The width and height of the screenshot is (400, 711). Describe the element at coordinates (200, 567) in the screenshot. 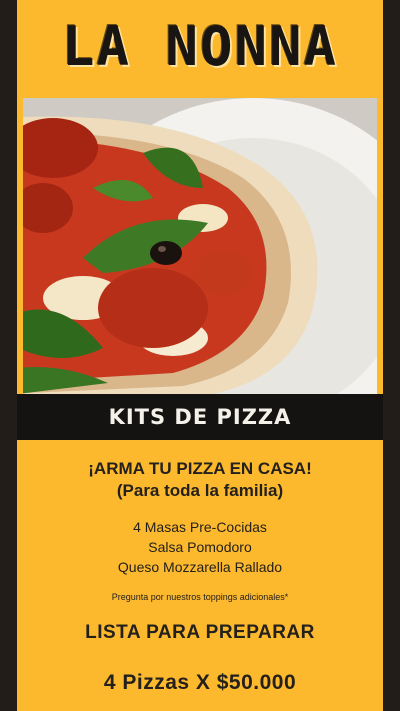

I see `list-item: Queso Mozzarella Rallado` at that location.